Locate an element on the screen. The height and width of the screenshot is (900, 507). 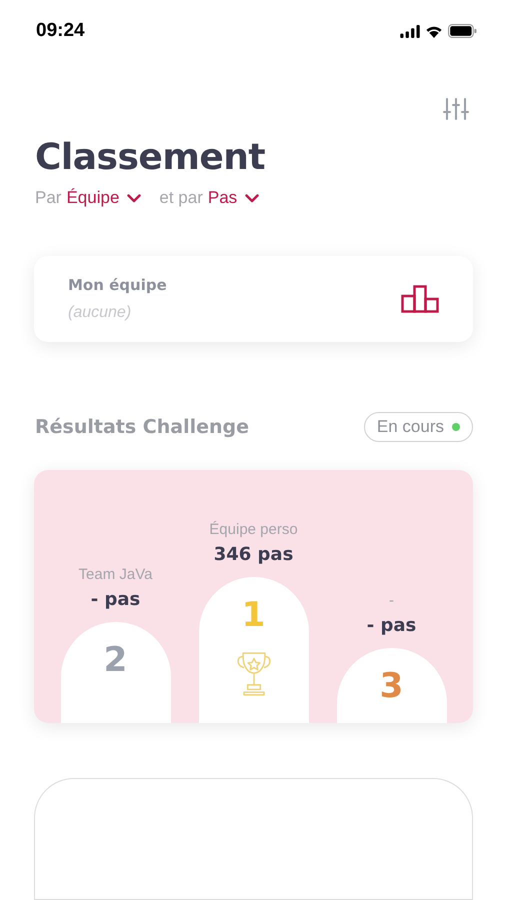
battery-icon is located at coordinates (462, 31).